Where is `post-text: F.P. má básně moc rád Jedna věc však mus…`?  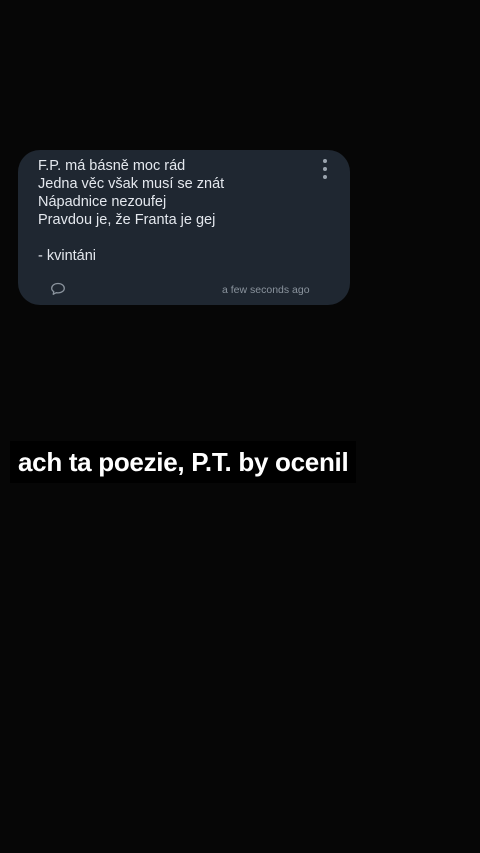 post-text: F.P. má básně moc rád Jedna věc však mus… is located at coordinates (173, 211).